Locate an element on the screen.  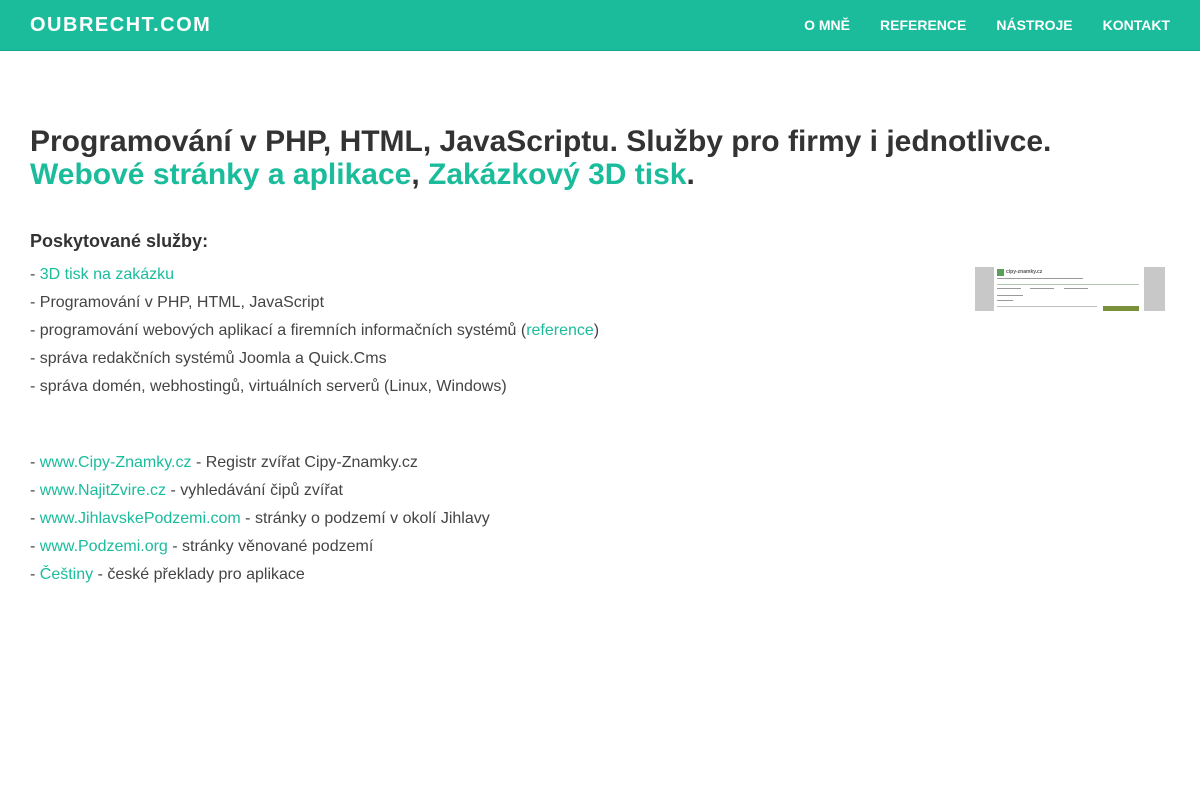
thumbnail-green-button is located at coordinates (1121, 308).